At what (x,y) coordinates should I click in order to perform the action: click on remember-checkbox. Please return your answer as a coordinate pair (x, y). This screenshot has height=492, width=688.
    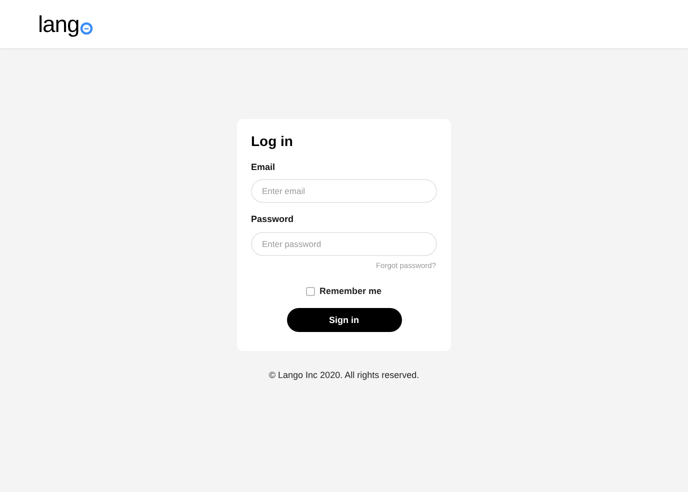
    Looking at the image, I should click on (311, 291).